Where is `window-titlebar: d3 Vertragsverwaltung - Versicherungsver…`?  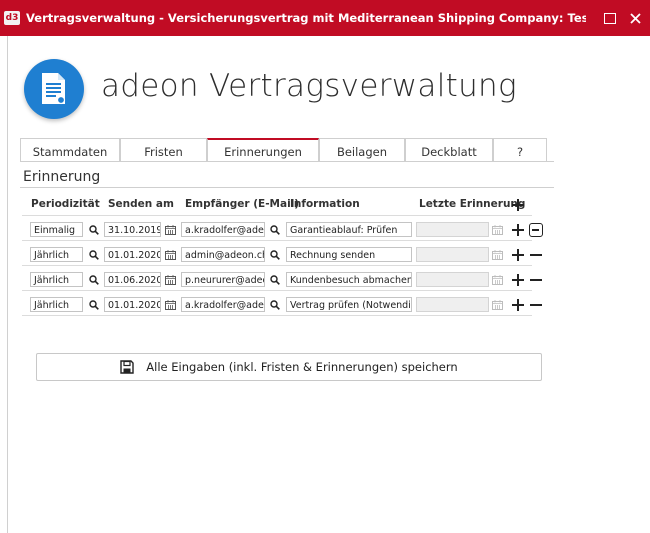 window-titlebar: d3 Vertragsverwaltung - Versicherungsver… is located at coordinates (325, 18).